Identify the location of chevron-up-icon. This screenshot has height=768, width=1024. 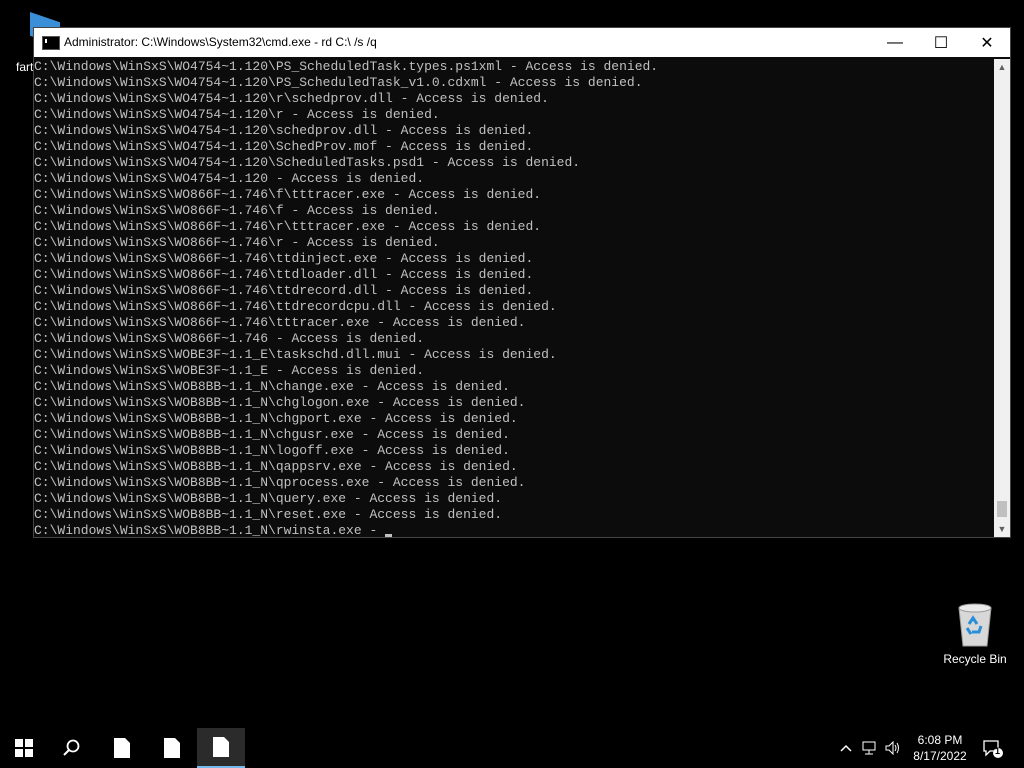
(846, 748).